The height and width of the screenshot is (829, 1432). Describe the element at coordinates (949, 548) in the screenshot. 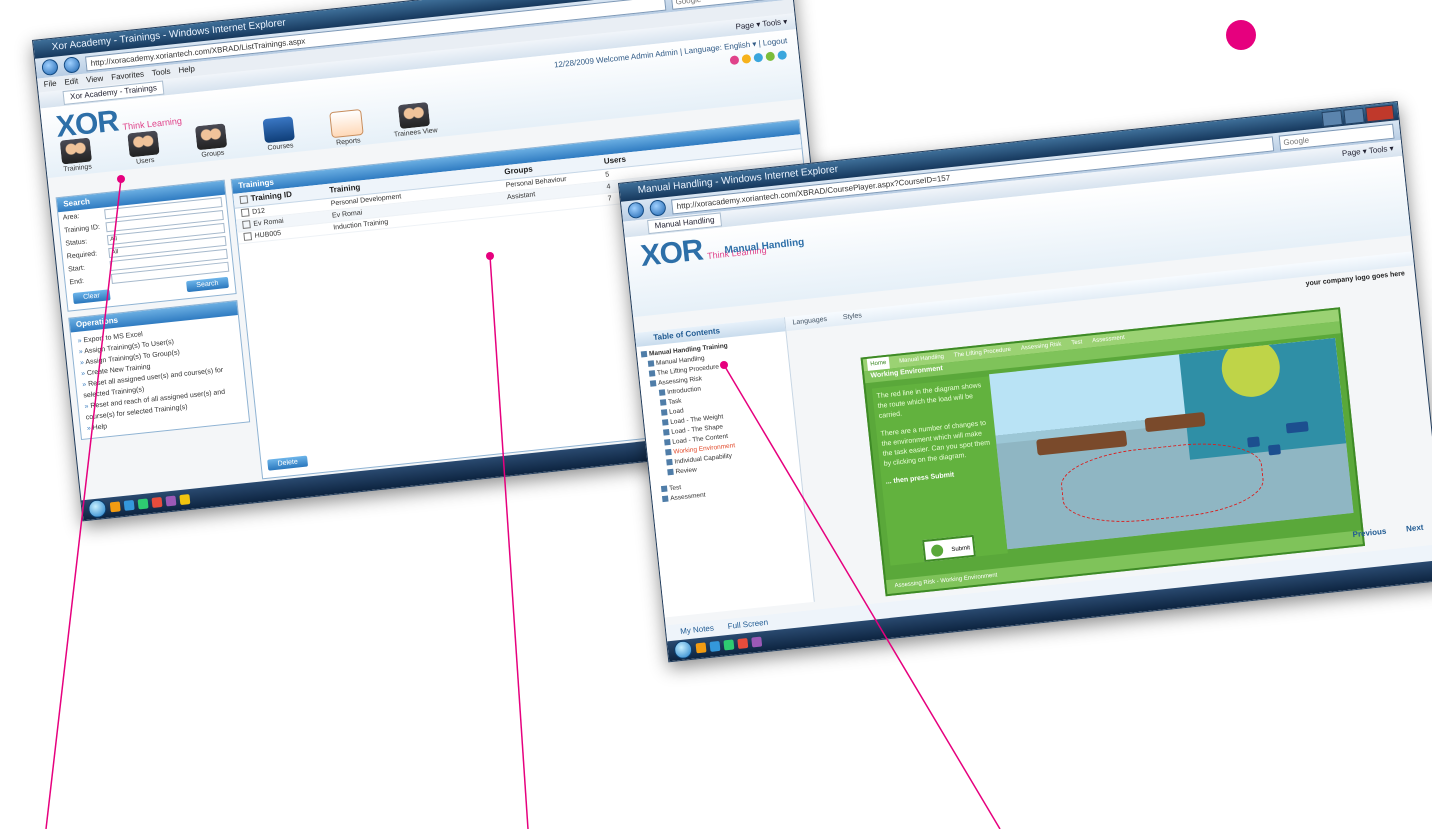

I see `submit-button: Submit` at that location.